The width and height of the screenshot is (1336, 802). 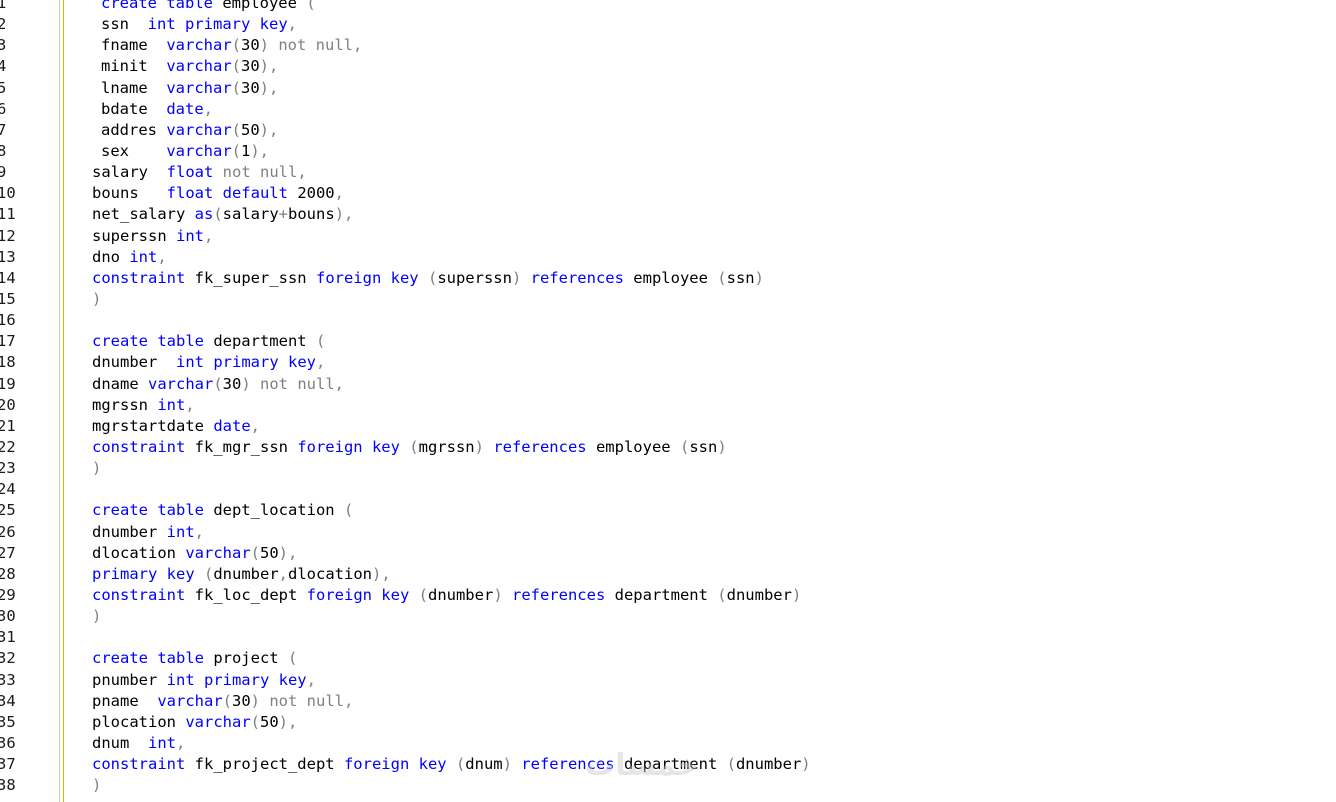 I want to click on code-text: dnumber int primary key,, so click(x=208, y=362).